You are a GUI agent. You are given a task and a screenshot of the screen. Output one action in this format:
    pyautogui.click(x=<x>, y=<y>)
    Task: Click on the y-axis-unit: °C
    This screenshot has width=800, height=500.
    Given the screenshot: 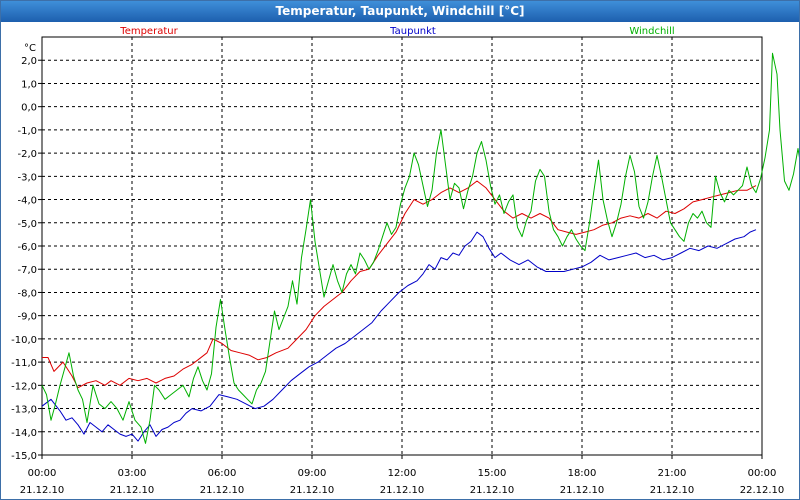 What is the action you would take?
    pyautogui.click(x=30, y=48)
    